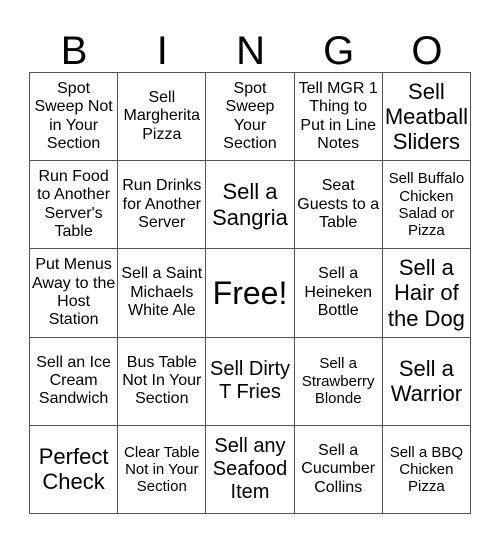 The image size is (500, 544). Describe the element at coordinates (426, 205) in the screenshot. I see `bingo-cell: Sell Buffalo Chicken Salad or Pizza` at that location.